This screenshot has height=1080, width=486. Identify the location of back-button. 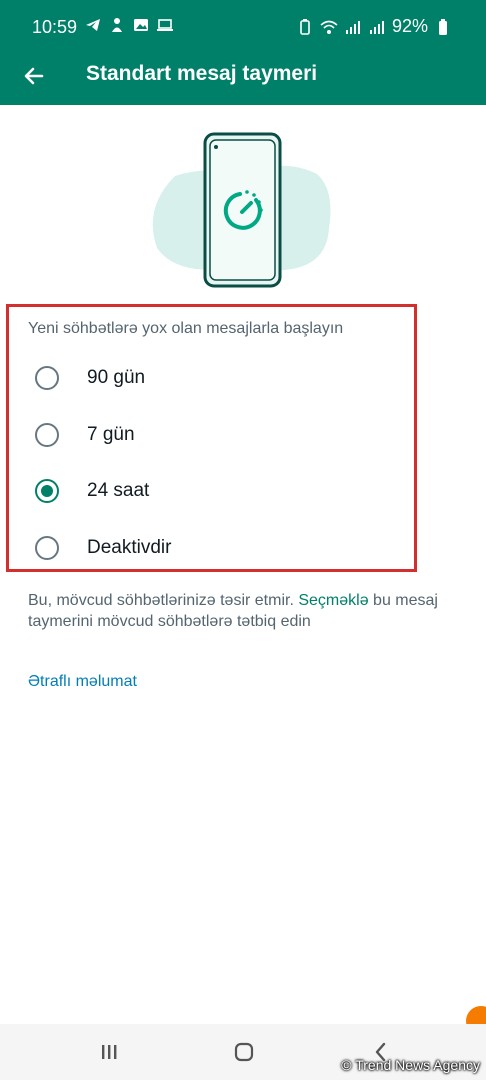
(34, 76).